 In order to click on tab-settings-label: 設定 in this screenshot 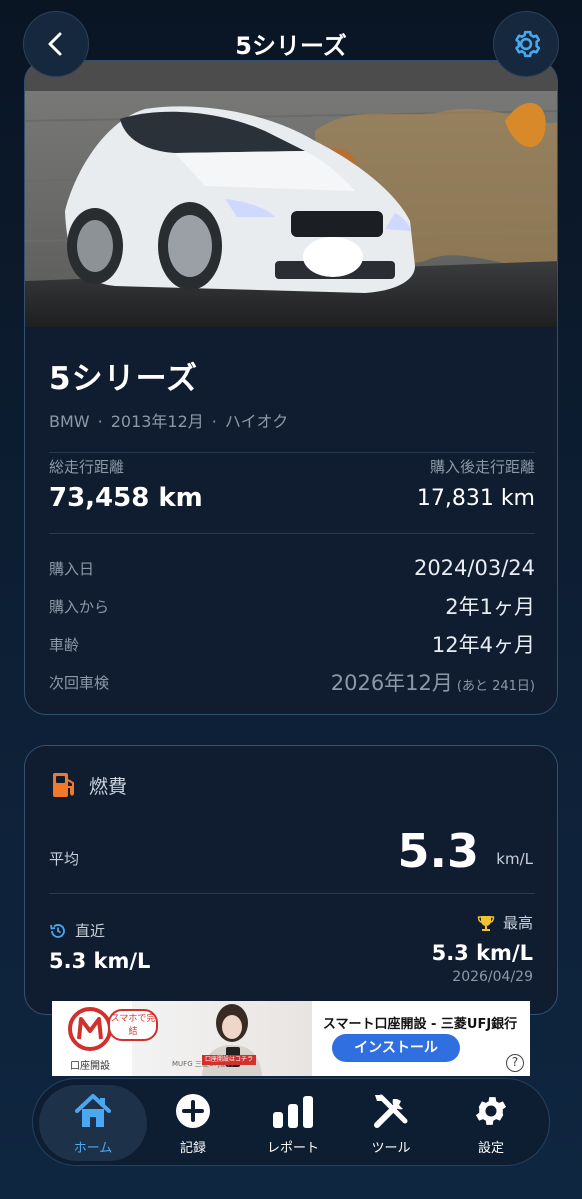, I will do `click(490, 1148)`.